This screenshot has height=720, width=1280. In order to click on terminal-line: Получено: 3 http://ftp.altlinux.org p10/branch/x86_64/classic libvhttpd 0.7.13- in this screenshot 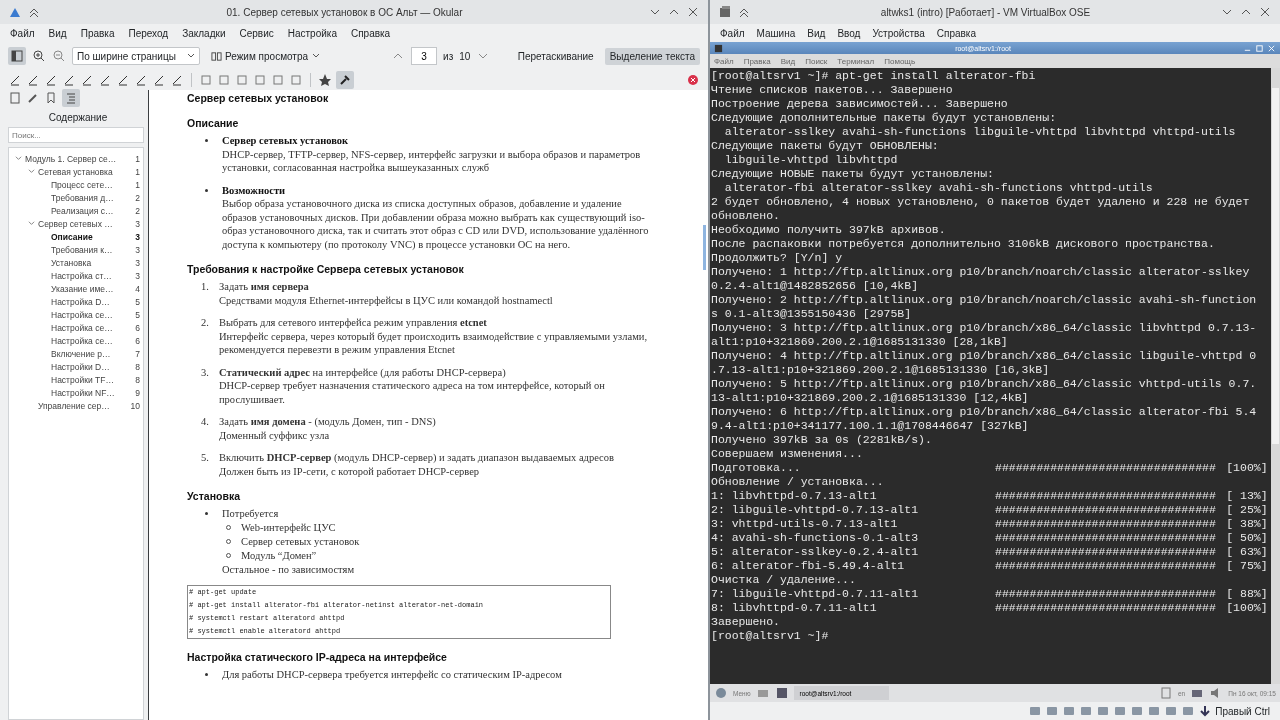, I will do `click(984, 328)`.